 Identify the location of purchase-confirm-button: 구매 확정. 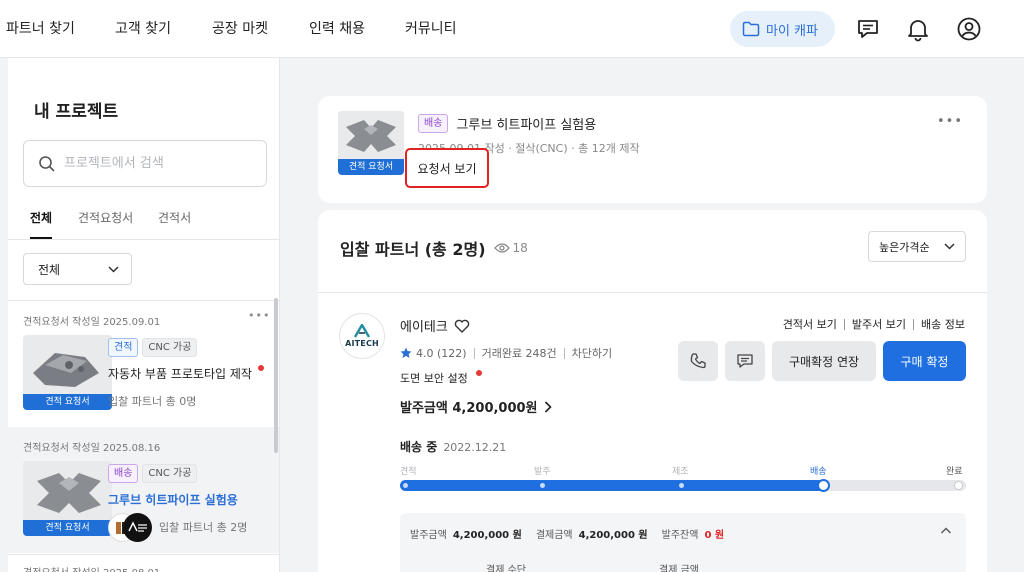
(924, 361).